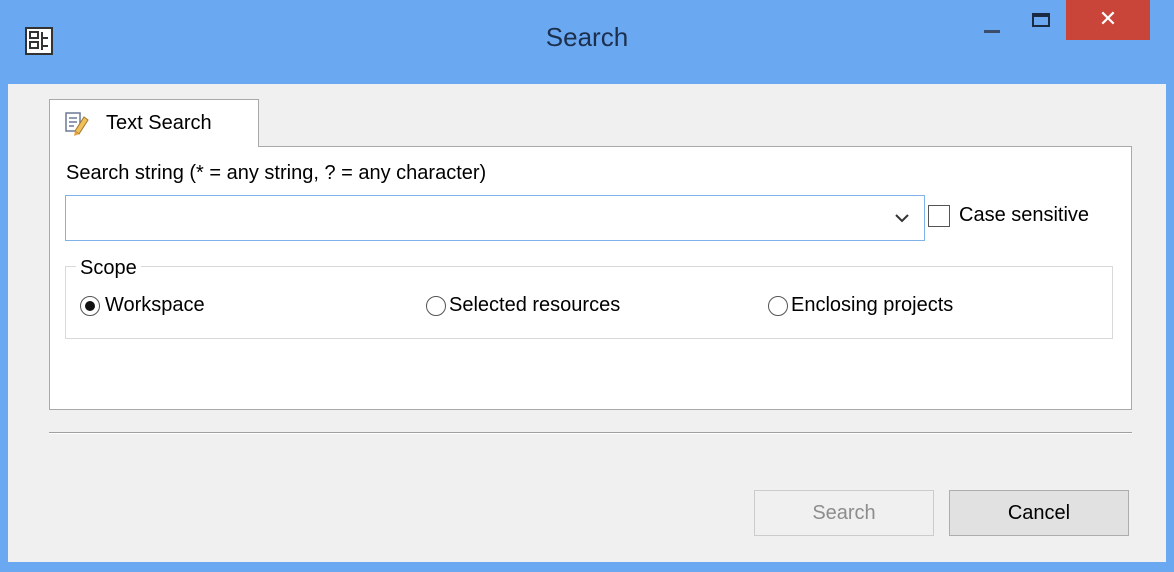 The width and height of the screenshot is (1174, 572). What do you see at coordinates (155, 305) in the screenshot?
I see `radio-workspace-label: Workspace` at bounding box center [155, 305].